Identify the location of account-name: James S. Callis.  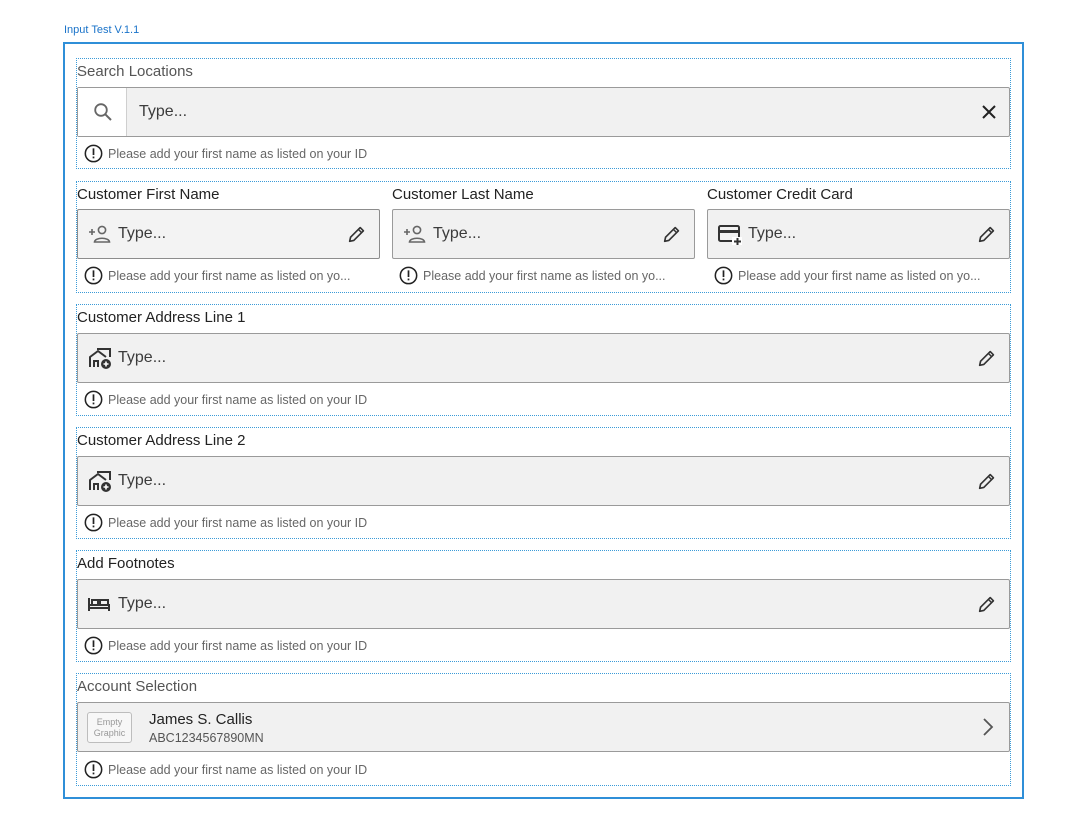
(201, 719).